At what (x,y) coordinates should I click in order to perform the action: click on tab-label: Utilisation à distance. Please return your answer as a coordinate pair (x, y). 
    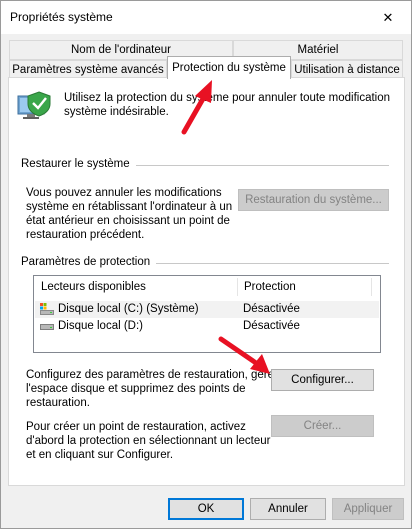
    Looking at the image, I should click on (347, 70).